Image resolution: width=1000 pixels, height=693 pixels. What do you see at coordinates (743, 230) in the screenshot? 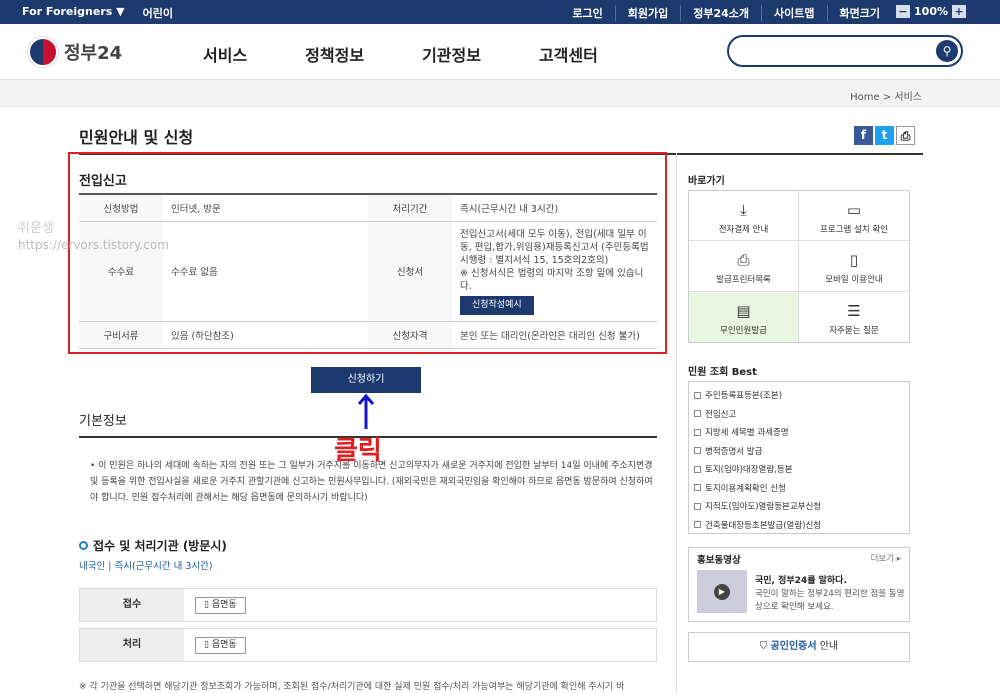
I see `quick-link-label: 전자결제 안내` at bounding box center [743, 230].